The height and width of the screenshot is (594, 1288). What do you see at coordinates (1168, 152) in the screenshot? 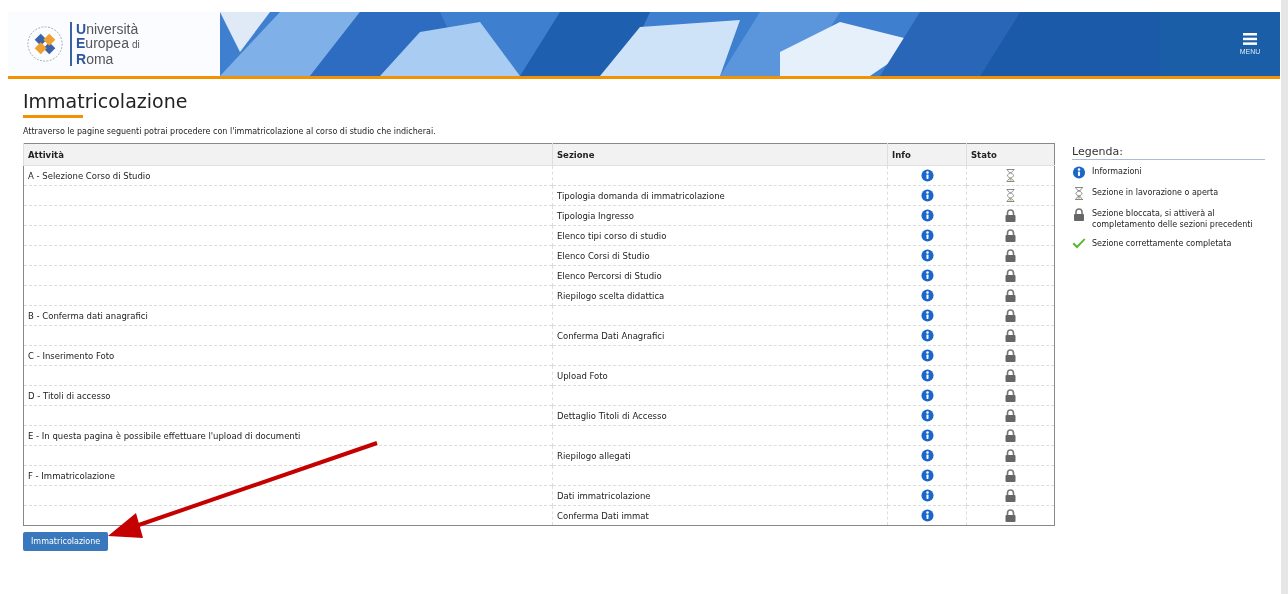
I see `legend-title: Legenda:` at bounding box center [1168, 152].